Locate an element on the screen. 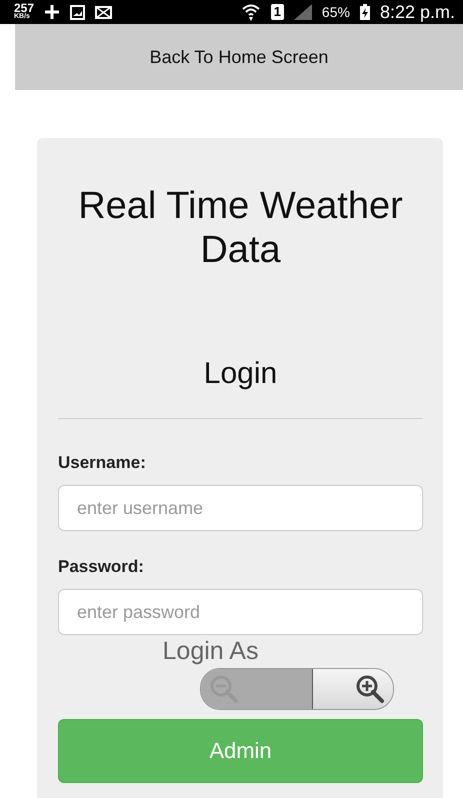 The image size is (463, 798). username-field: enter username is located at coordinates (240, 508).